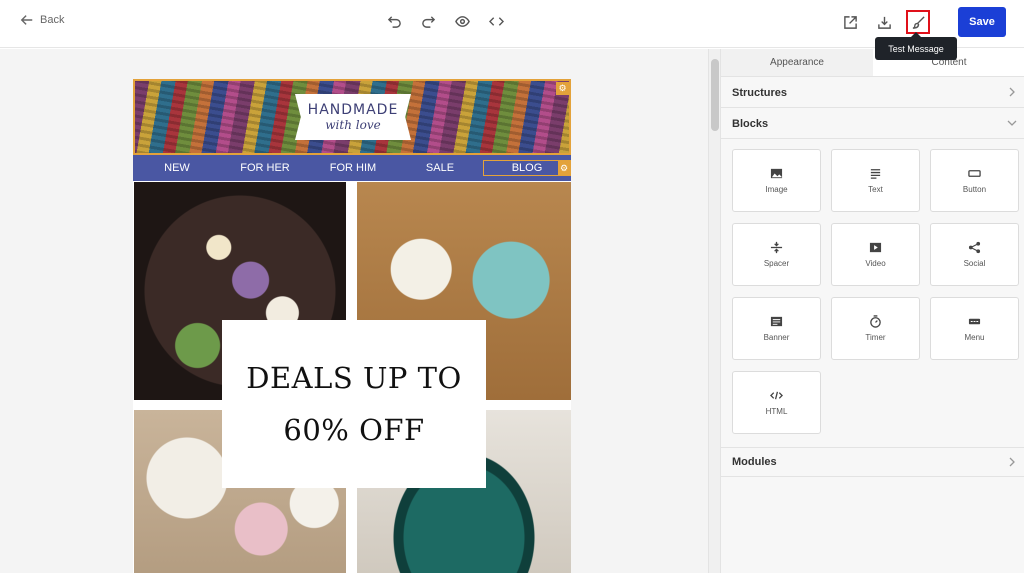 The height and width of the screenshot is (573, 1024). What do you see at coordinates (872, 462) in the screenshot?
I see `section-modules: Modules` at bounding box center [872, 462].